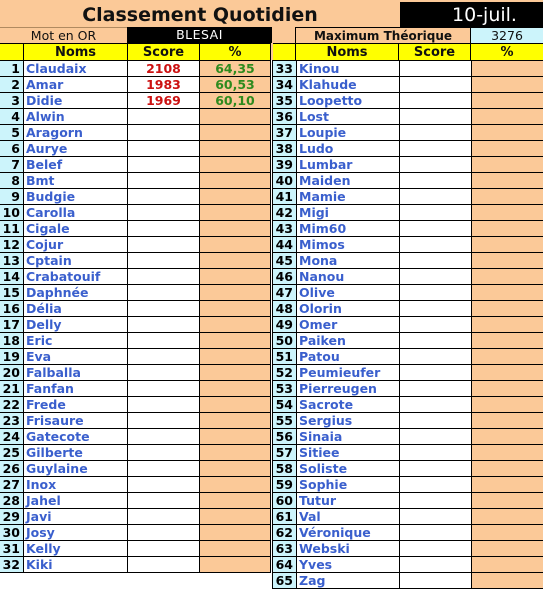 The image size is (543, 590). I want to click on rank-cell: 22, so click(11, 404).